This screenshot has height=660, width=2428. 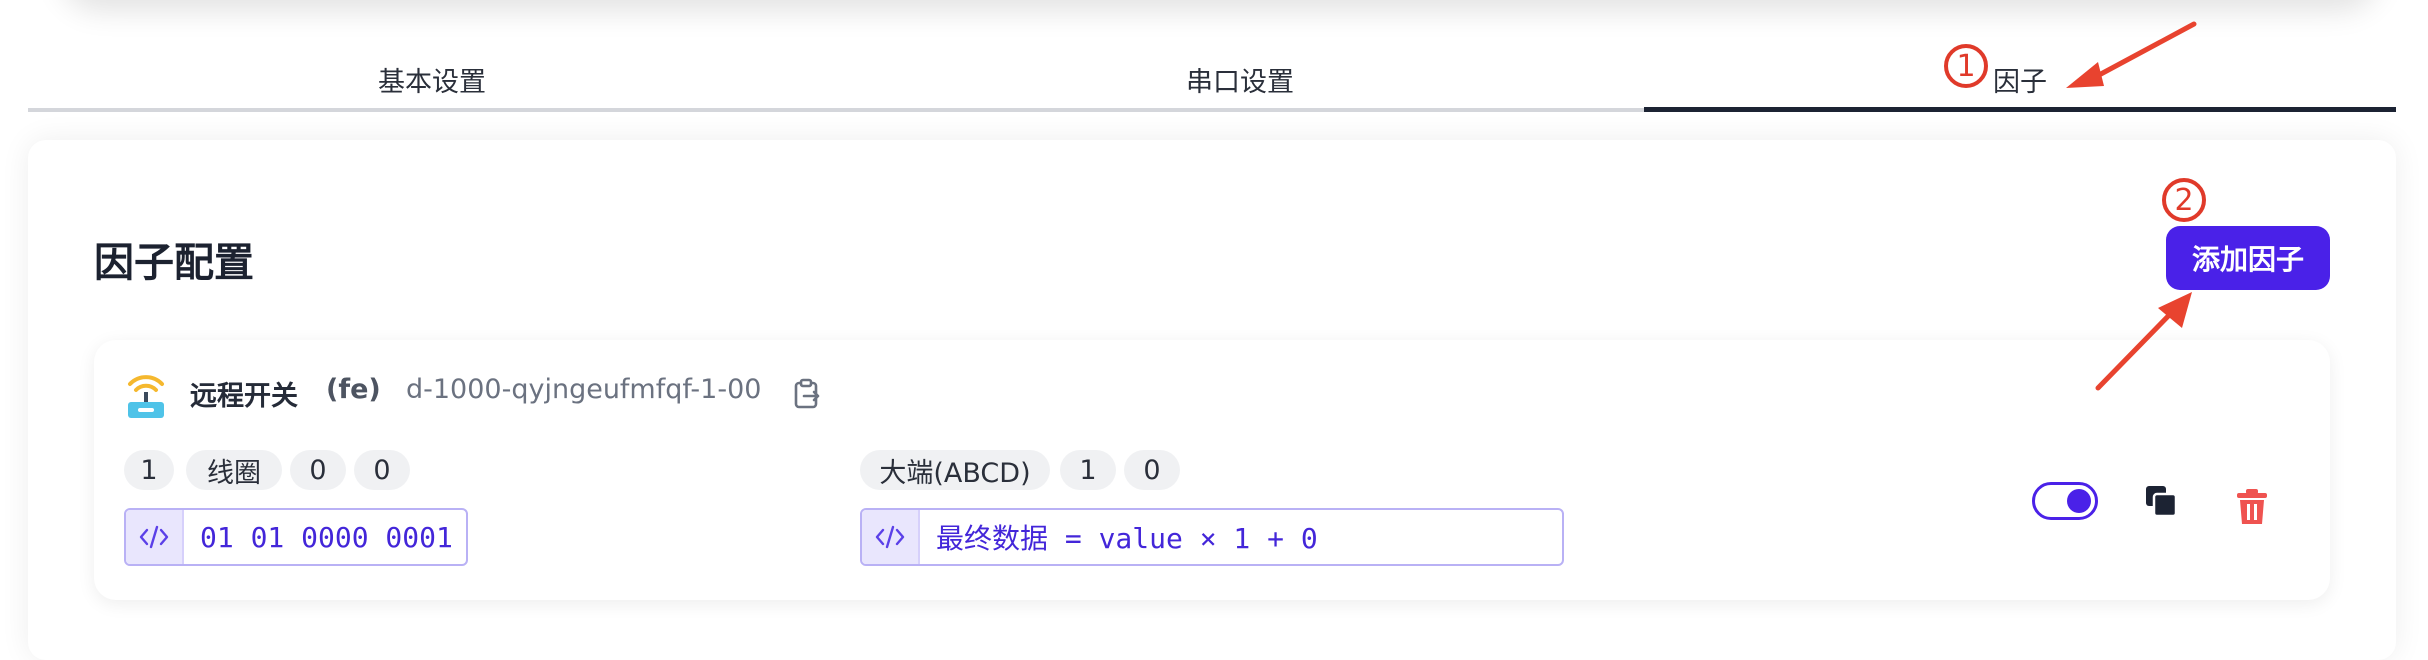 I want to click on tab-active-indicator, so click(x=2020, y=109).